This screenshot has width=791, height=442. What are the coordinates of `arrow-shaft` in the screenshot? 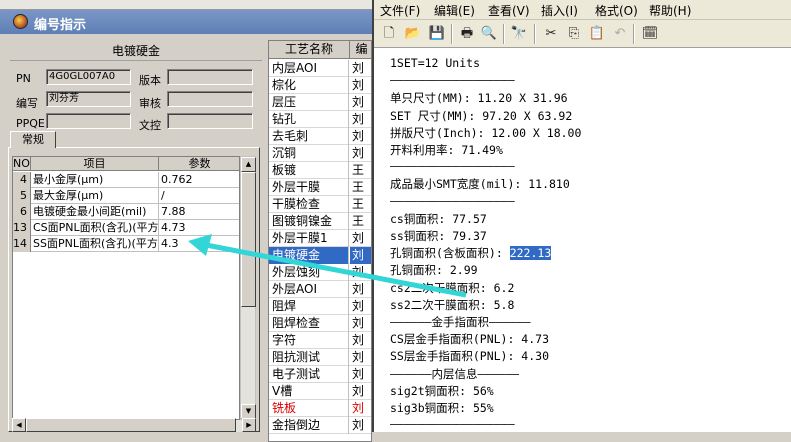 It's located at (336, 270).